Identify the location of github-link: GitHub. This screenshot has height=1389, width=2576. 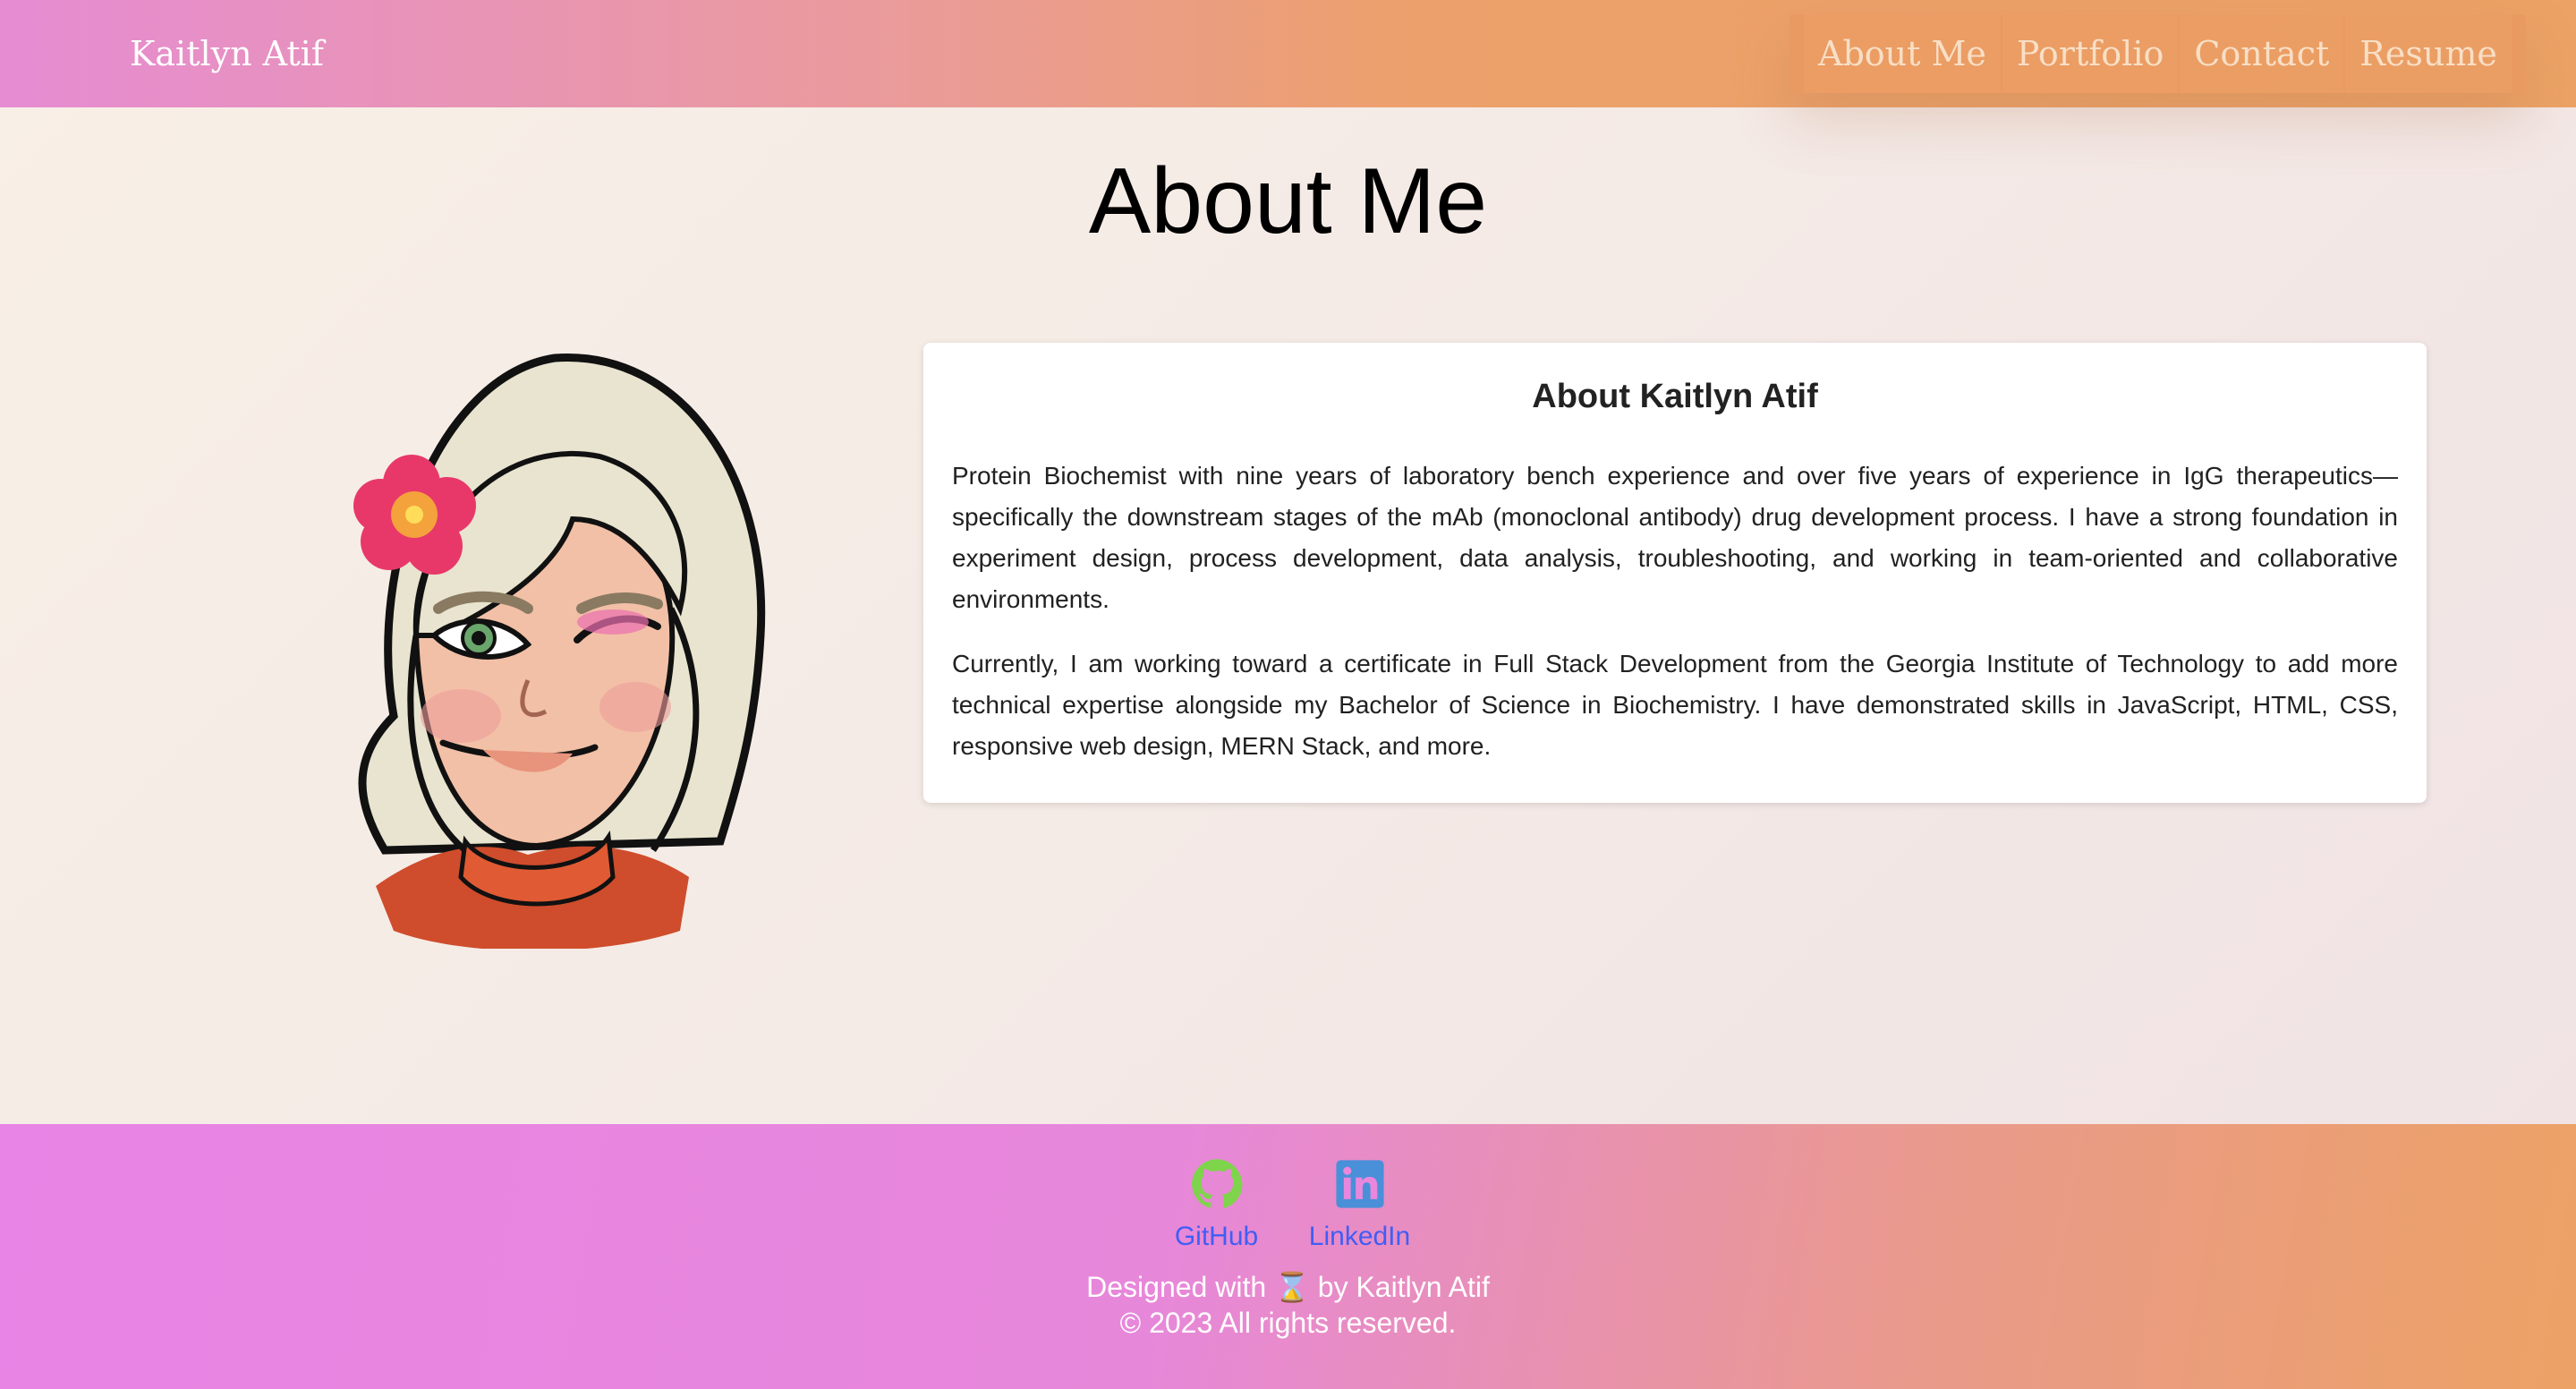
(1217, 1206).